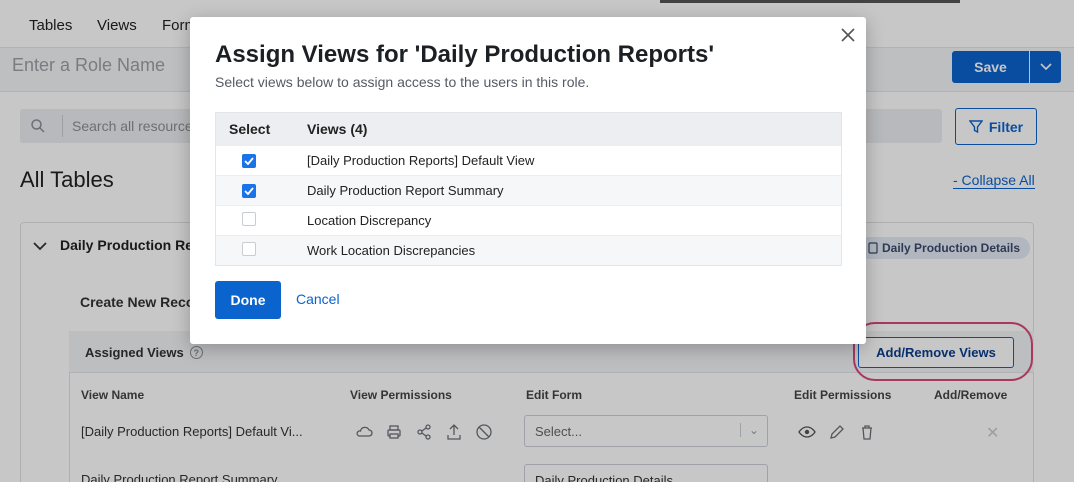 This screenshot has height=482, width=1074. I want to click on col-views: Views (4), so click(337, 129).